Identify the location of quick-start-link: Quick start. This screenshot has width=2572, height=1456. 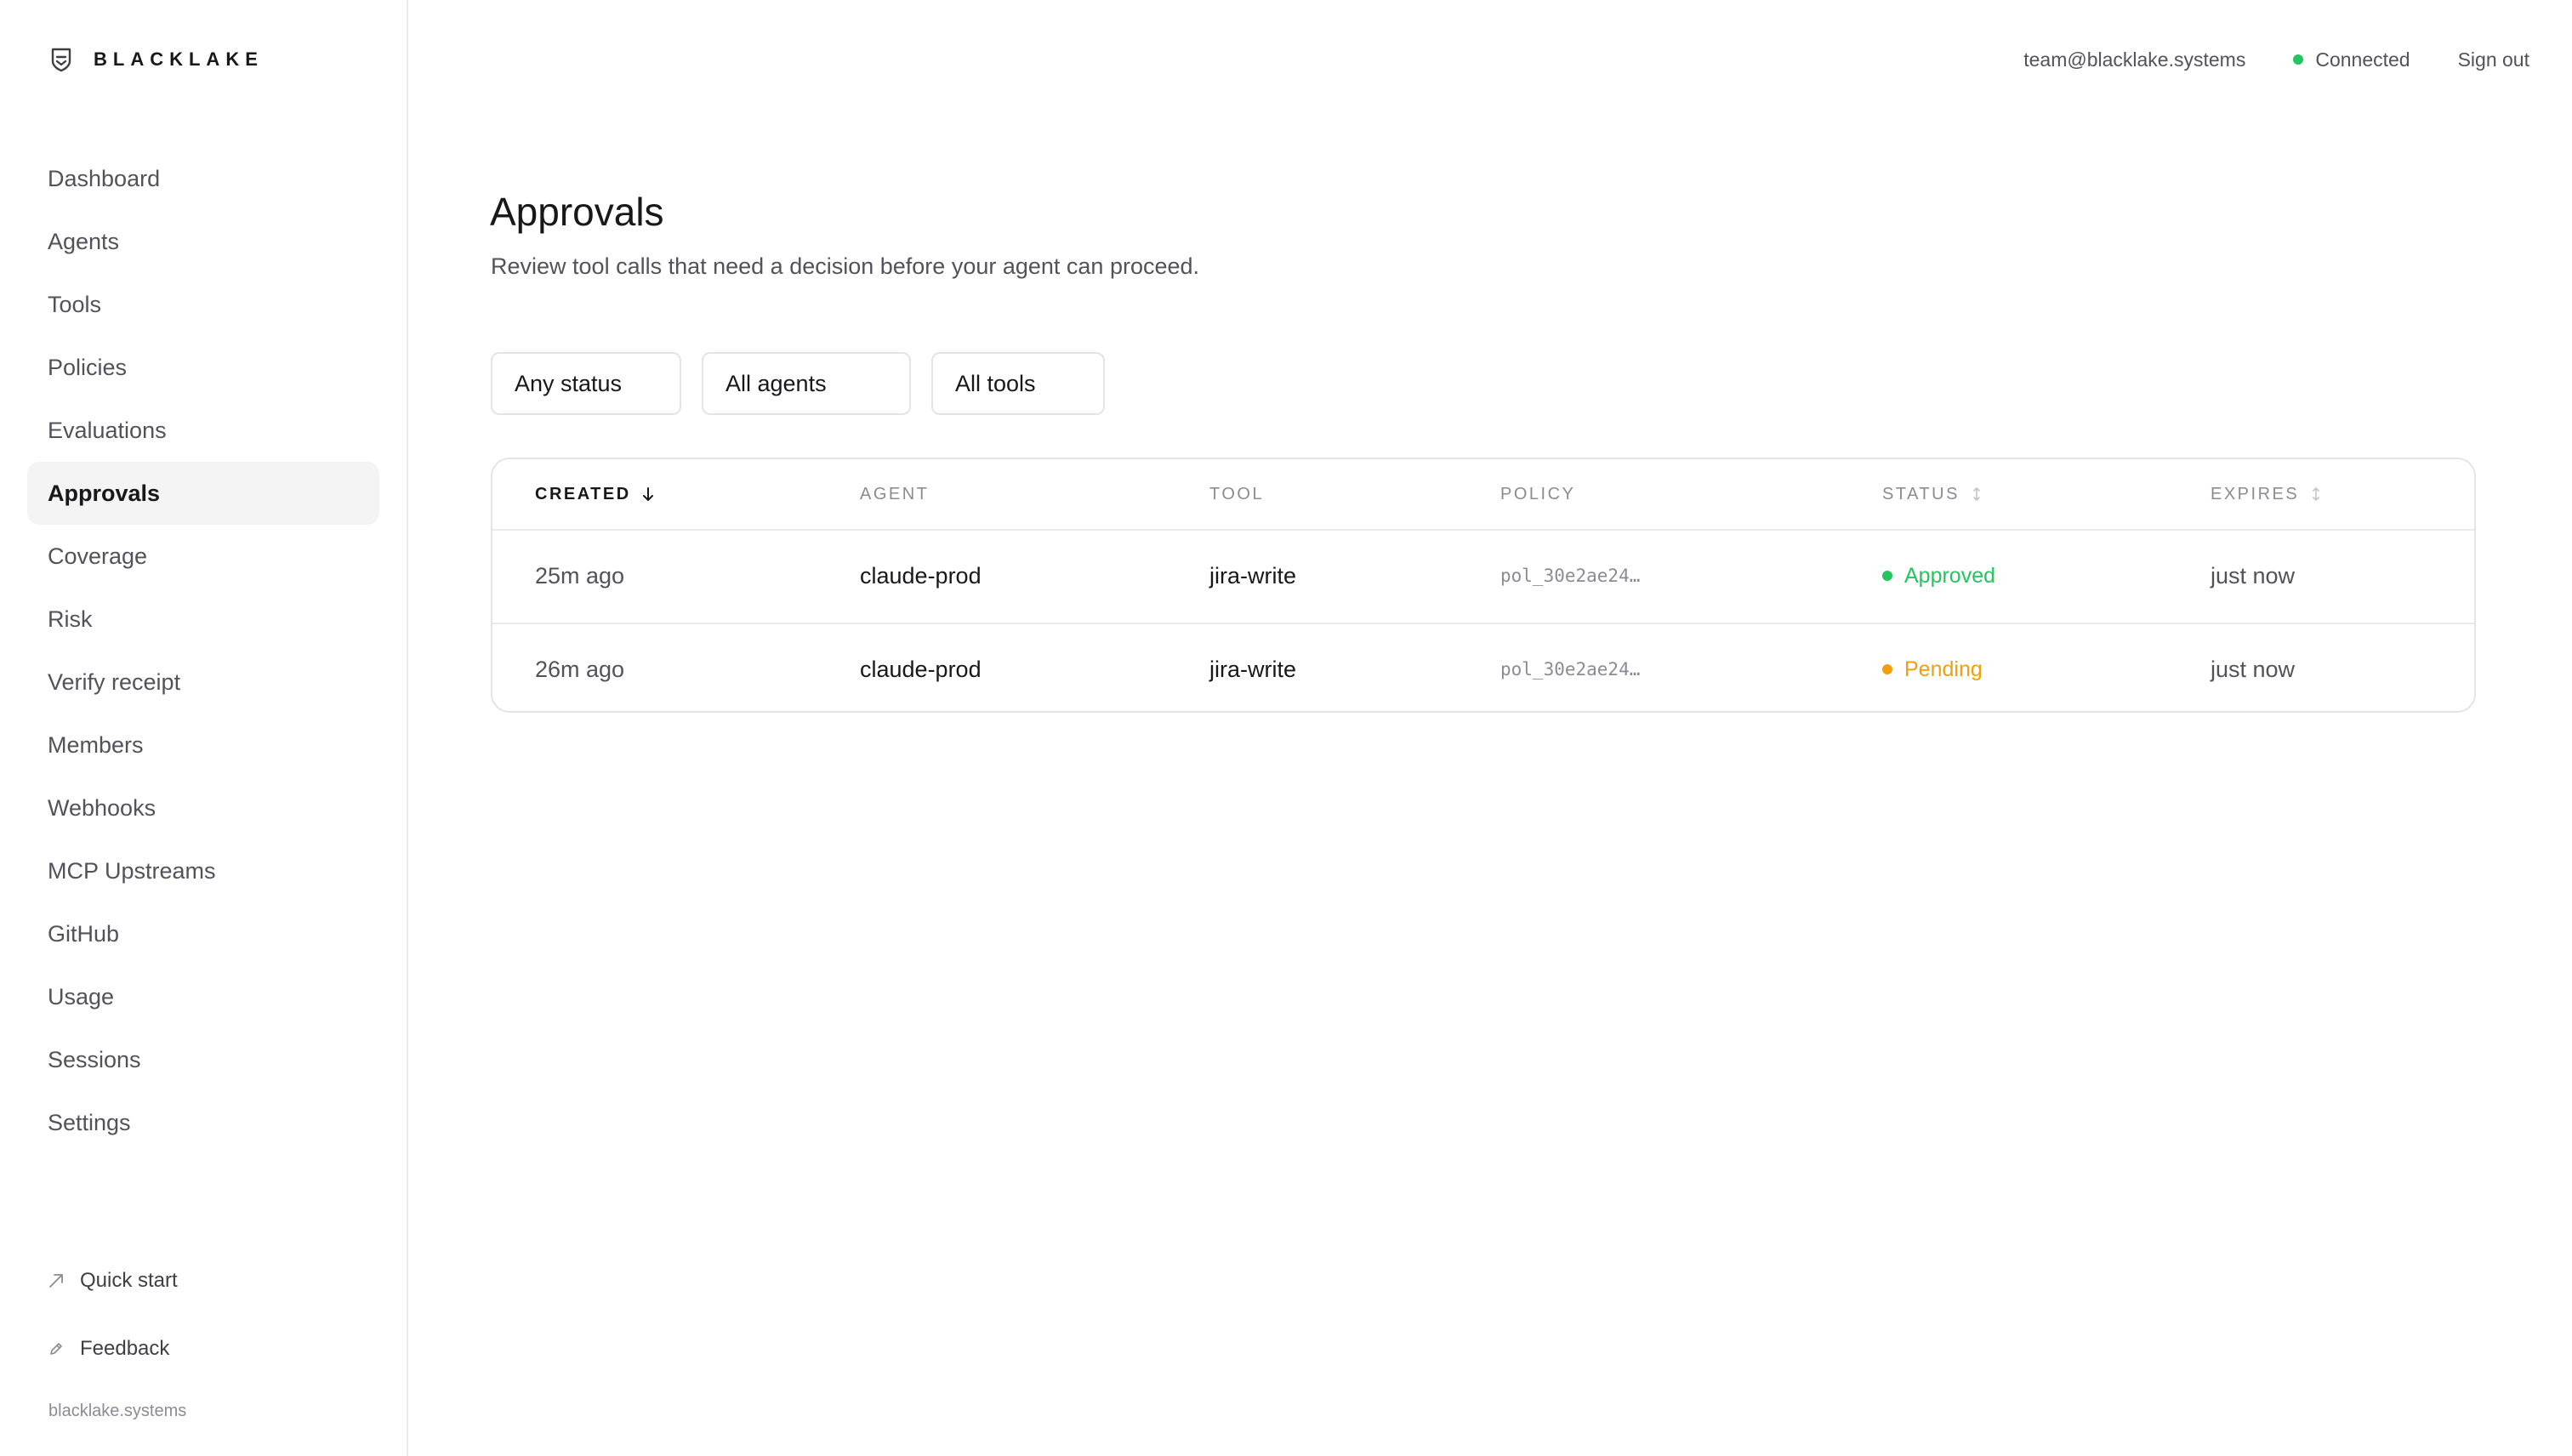
(113, 1280).